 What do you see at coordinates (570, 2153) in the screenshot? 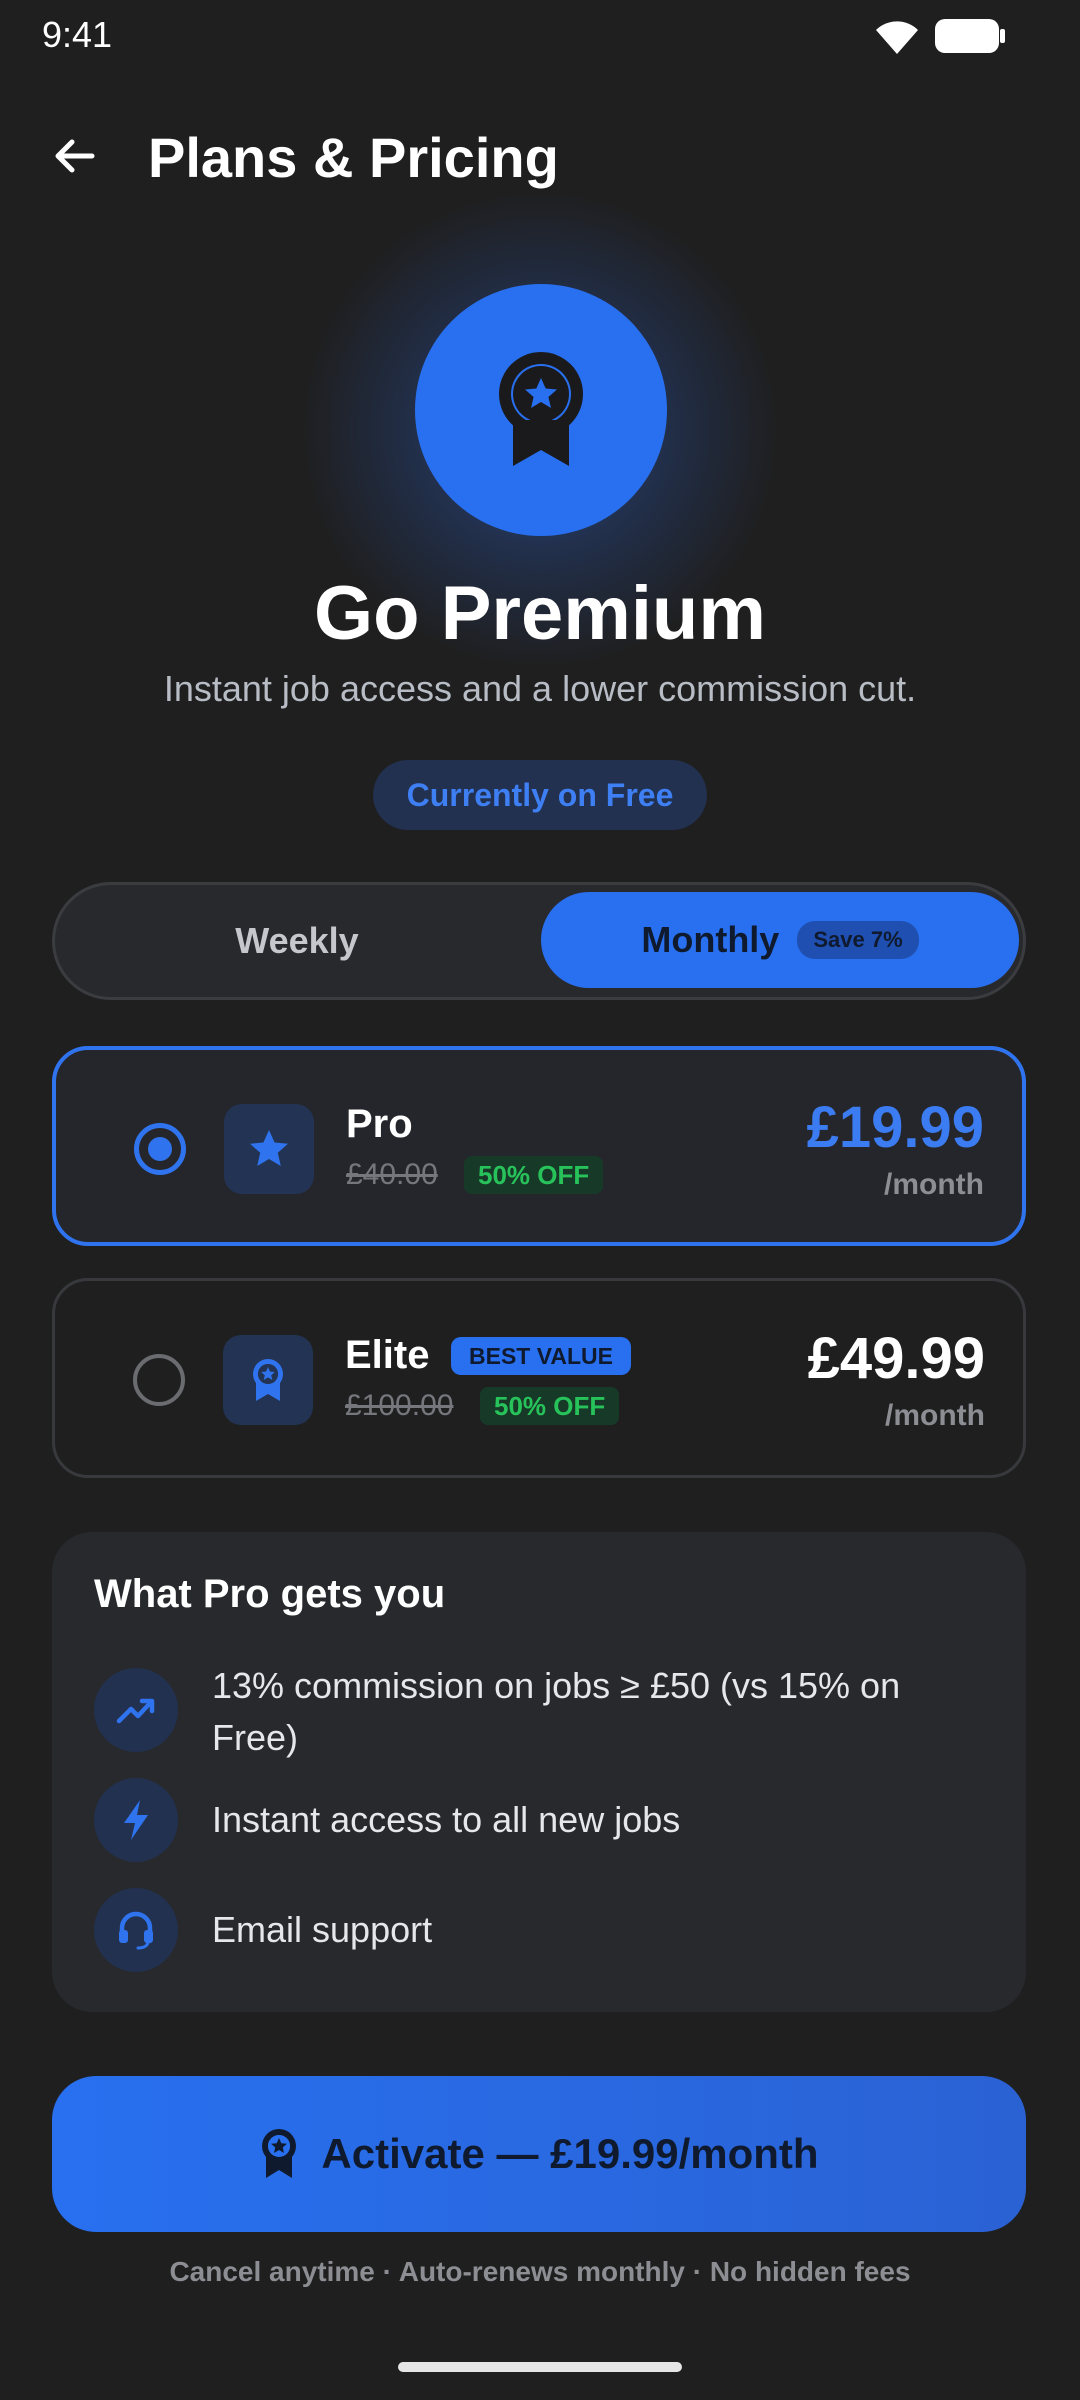
I see `activate-button-label: Activate — £19.99/month` at bounding box center [570, 2153].